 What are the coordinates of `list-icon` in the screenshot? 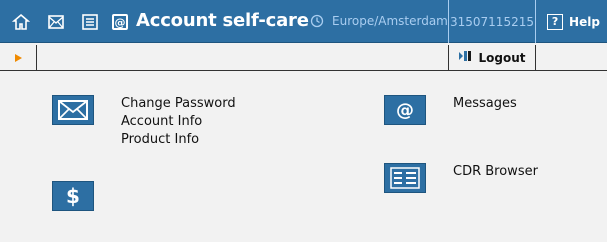 It's located at (90, 22).